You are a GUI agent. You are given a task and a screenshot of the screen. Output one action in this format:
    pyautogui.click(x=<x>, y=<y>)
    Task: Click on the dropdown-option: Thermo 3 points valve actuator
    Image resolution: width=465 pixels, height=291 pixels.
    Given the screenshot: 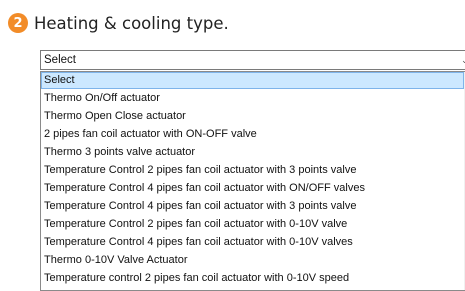 What is the action you would take?
    pyautogui.click(x=252, y=152)
    